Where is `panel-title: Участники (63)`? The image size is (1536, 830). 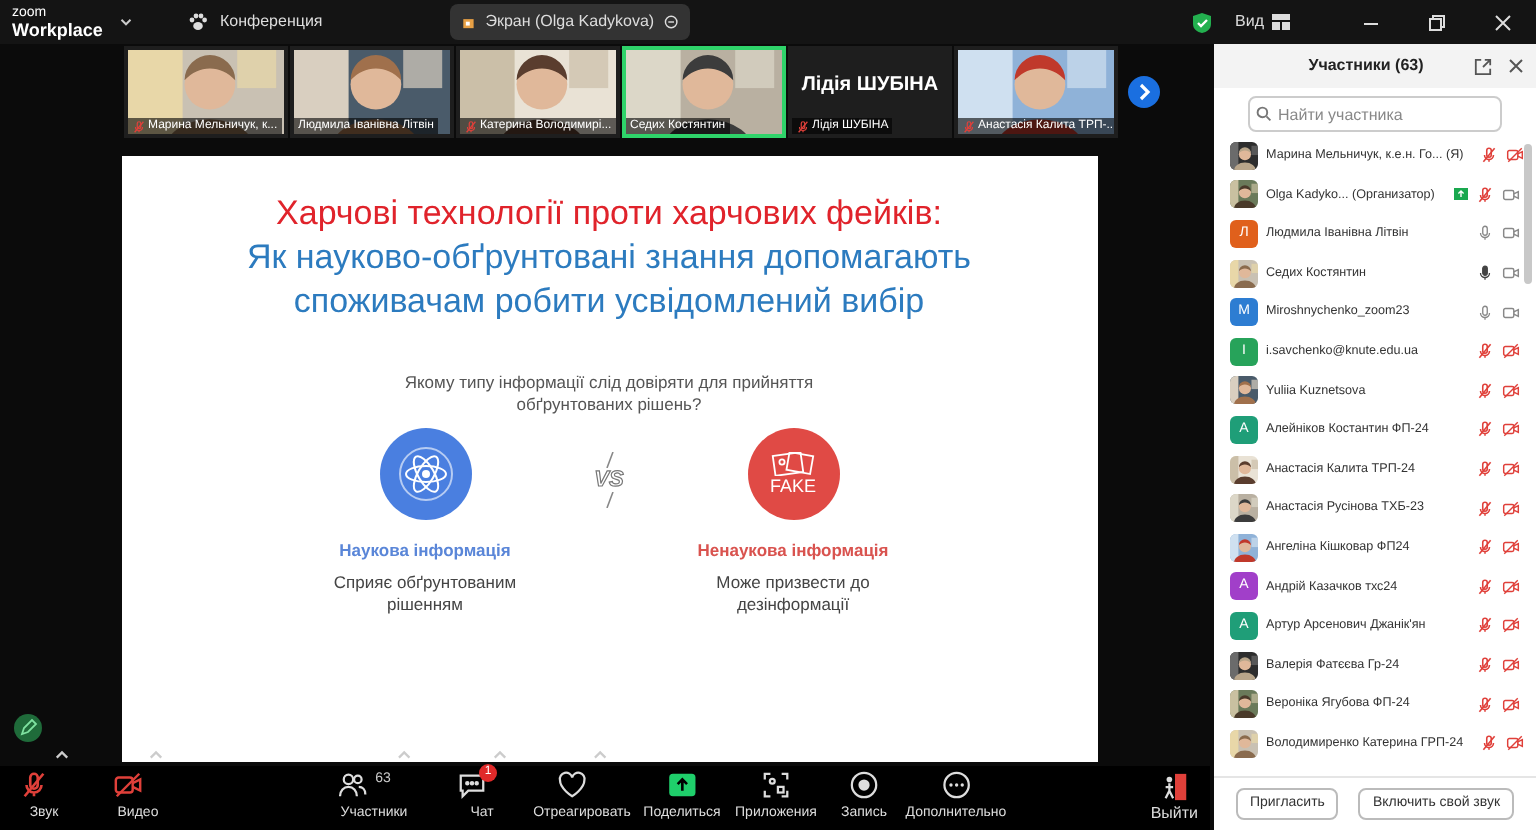
panel-title: Участники (63) is located at coordinates (1366, 66).